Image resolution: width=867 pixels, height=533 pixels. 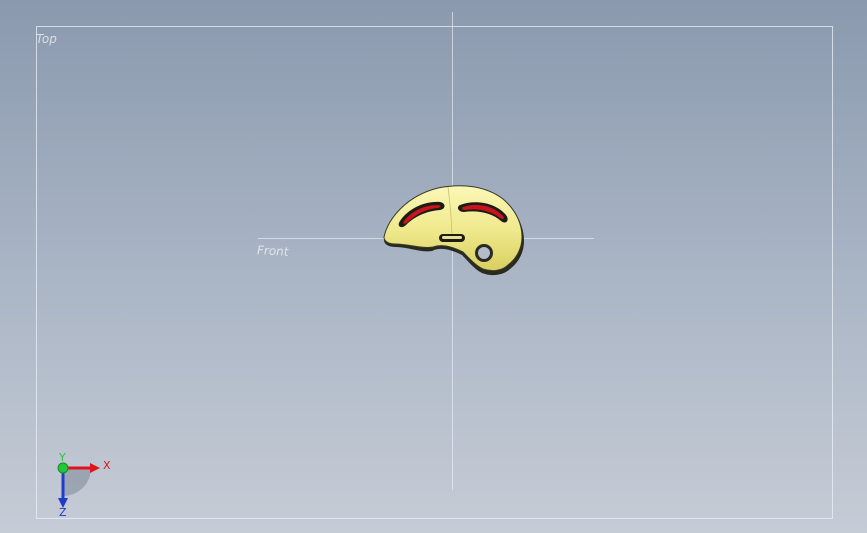 I want to click on triad-shade, so click(x=77, y=482).